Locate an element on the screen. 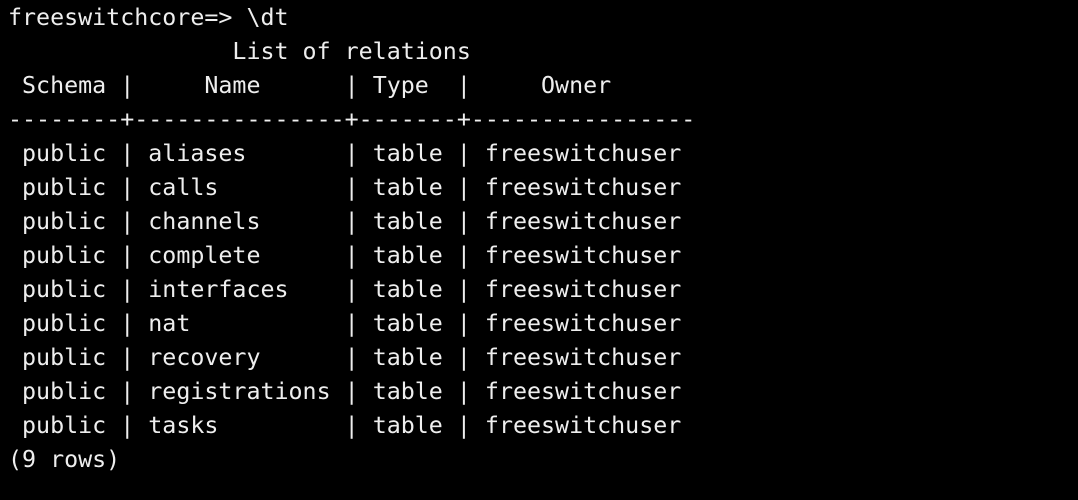 This screenshot has width=1078, height=500. table-title-pad is located at coordinates (120, 51).